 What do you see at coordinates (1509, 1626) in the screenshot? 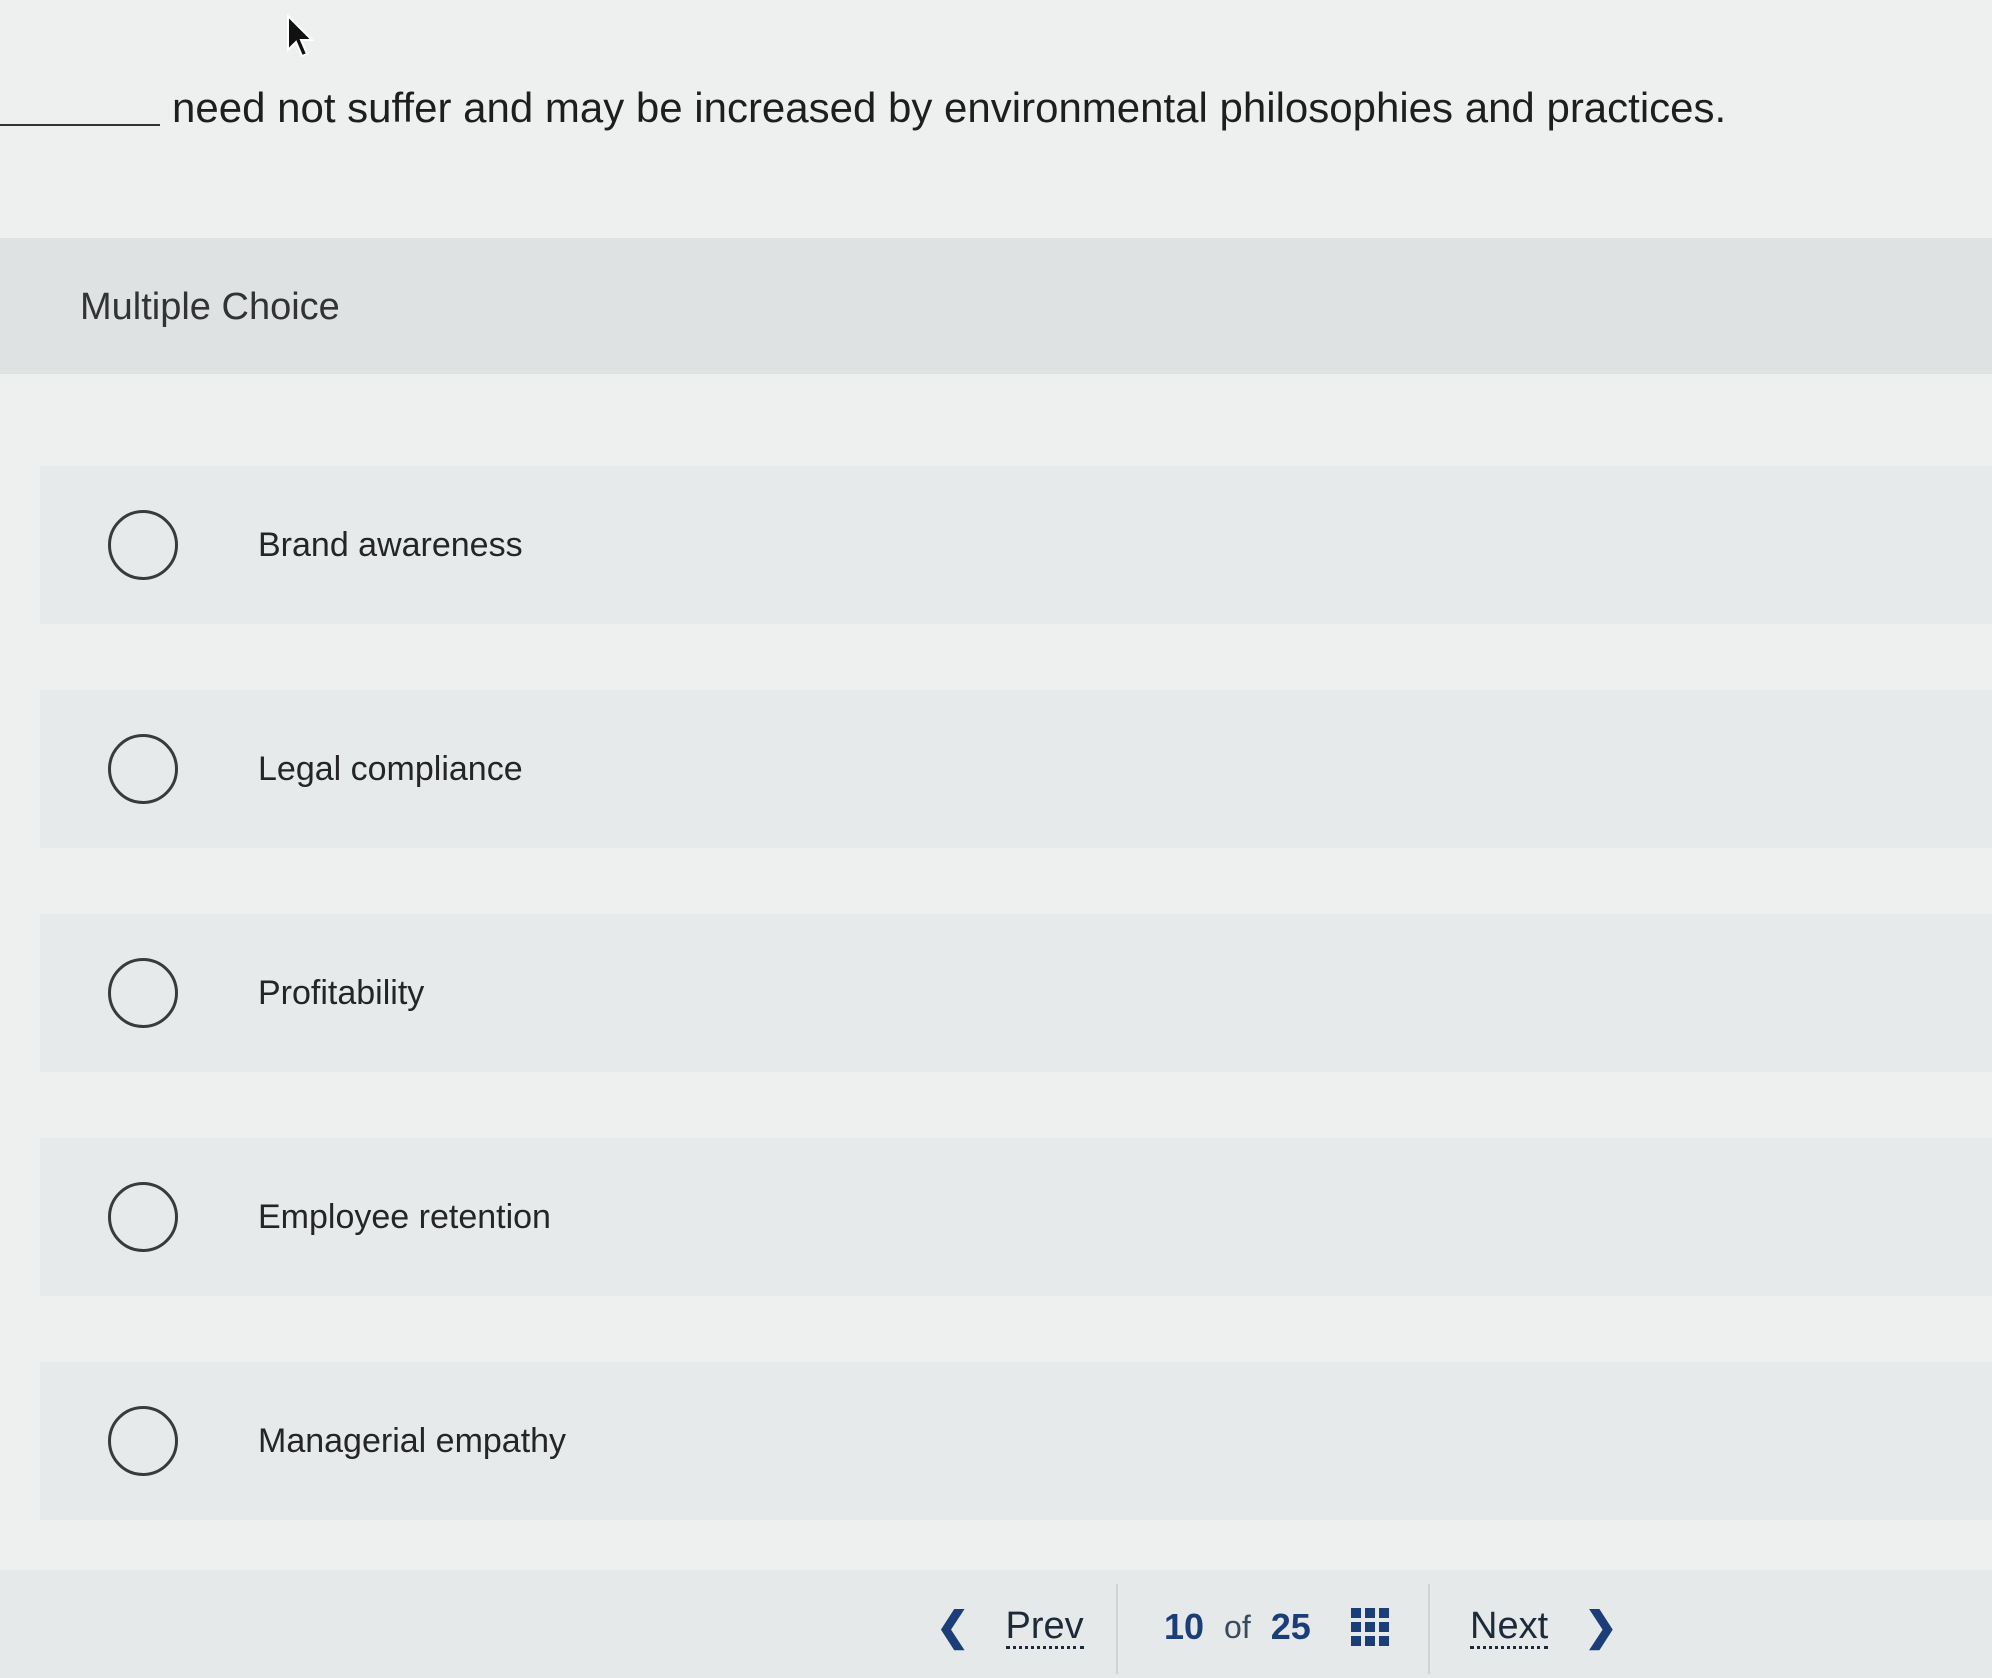
I see `next-label: Next` at bounding box center [1509, 1626].